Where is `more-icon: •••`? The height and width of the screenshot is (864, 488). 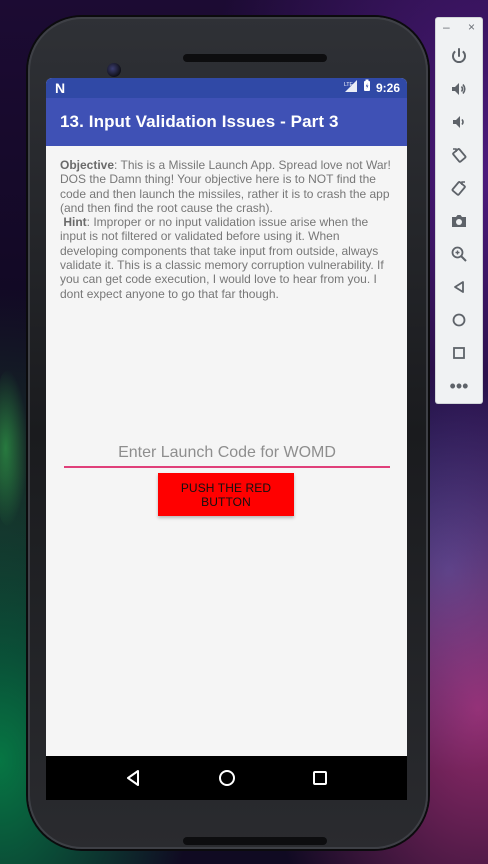
more-icon: ••• is located at coordinates (459, 386).